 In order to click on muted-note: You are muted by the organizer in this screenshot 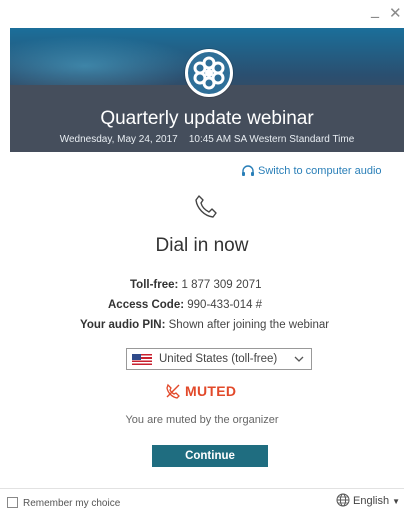, I will do `click(202, 420)`.